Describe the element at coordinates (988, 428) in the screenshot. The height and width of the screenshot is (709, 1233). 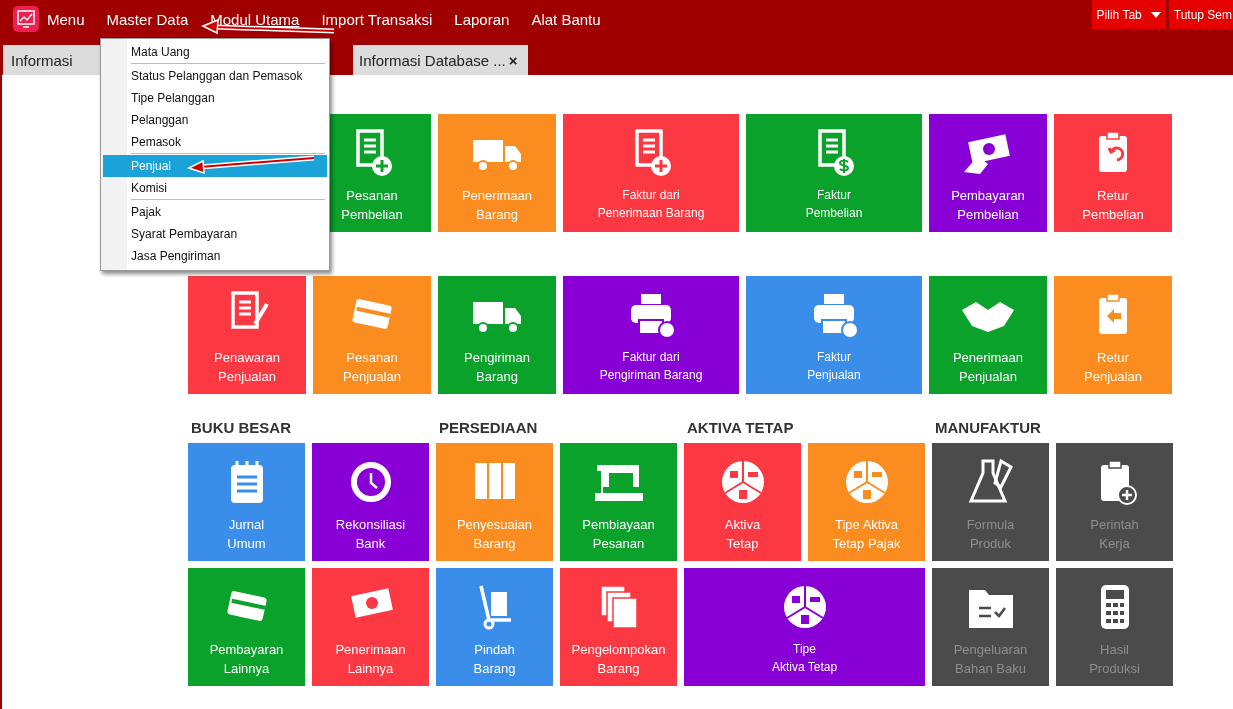
I see `section-heading: MANUFAKTUR` at that location.